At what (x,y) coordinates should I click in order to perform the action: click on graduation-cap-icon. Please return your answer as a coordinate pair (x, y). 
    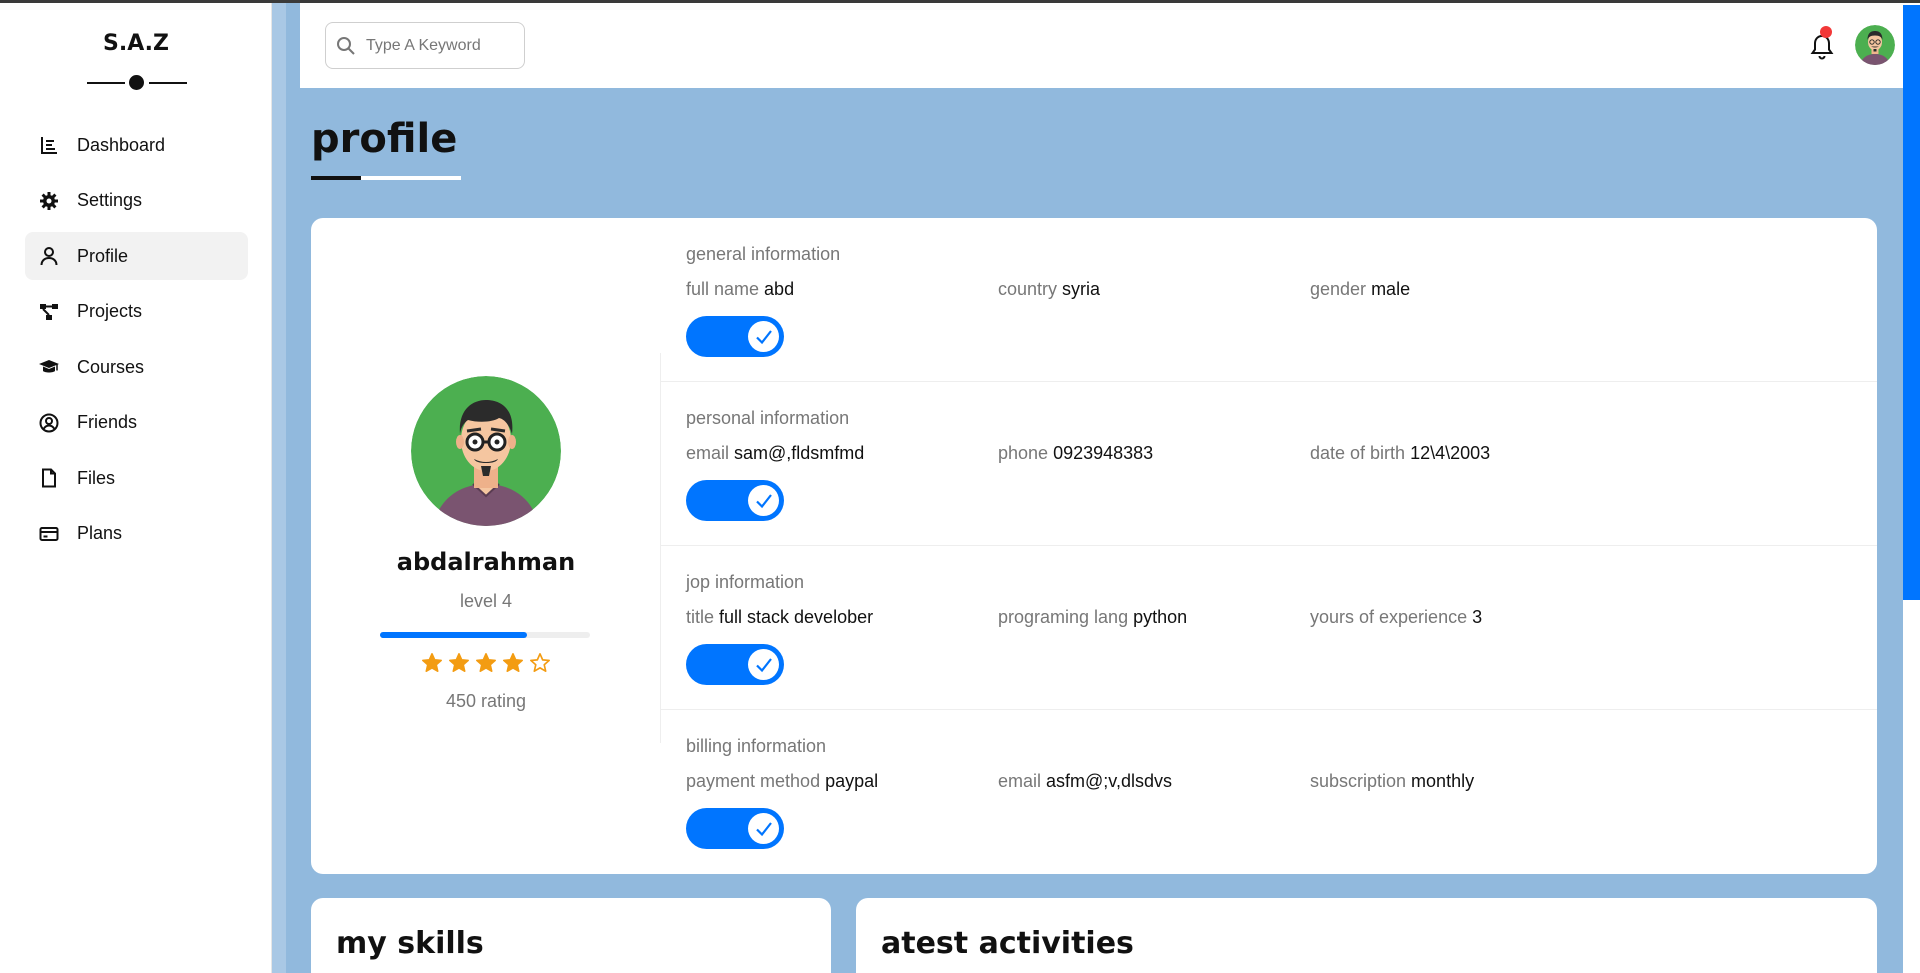
    Looking at the image, I should click on (49, 367).